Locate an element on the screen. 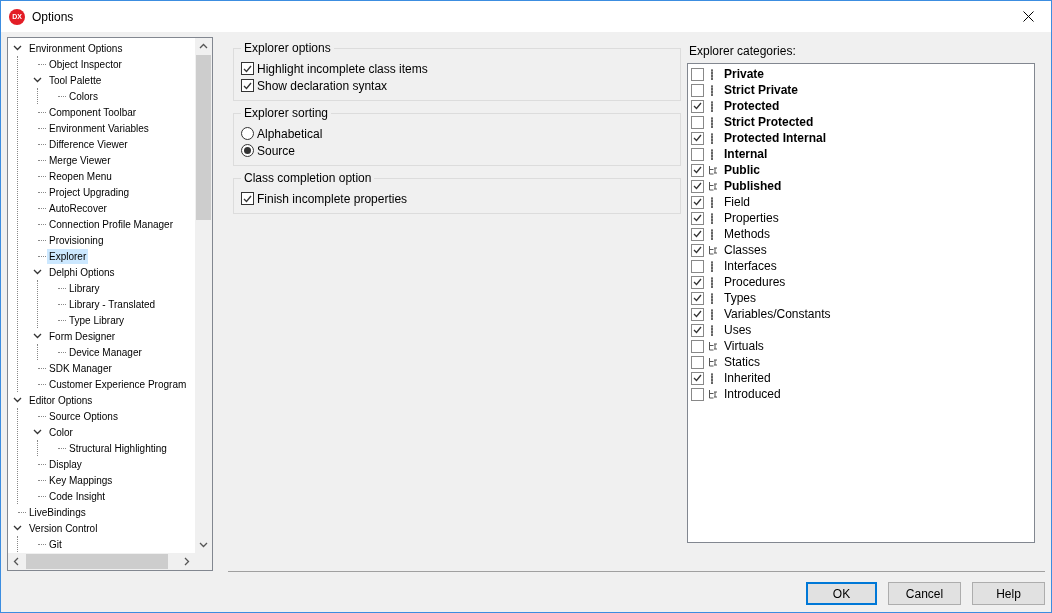 Image resolution: width=1052 pixels, height=613 pixels. category-label: Private is located at coordinates (744, 74).